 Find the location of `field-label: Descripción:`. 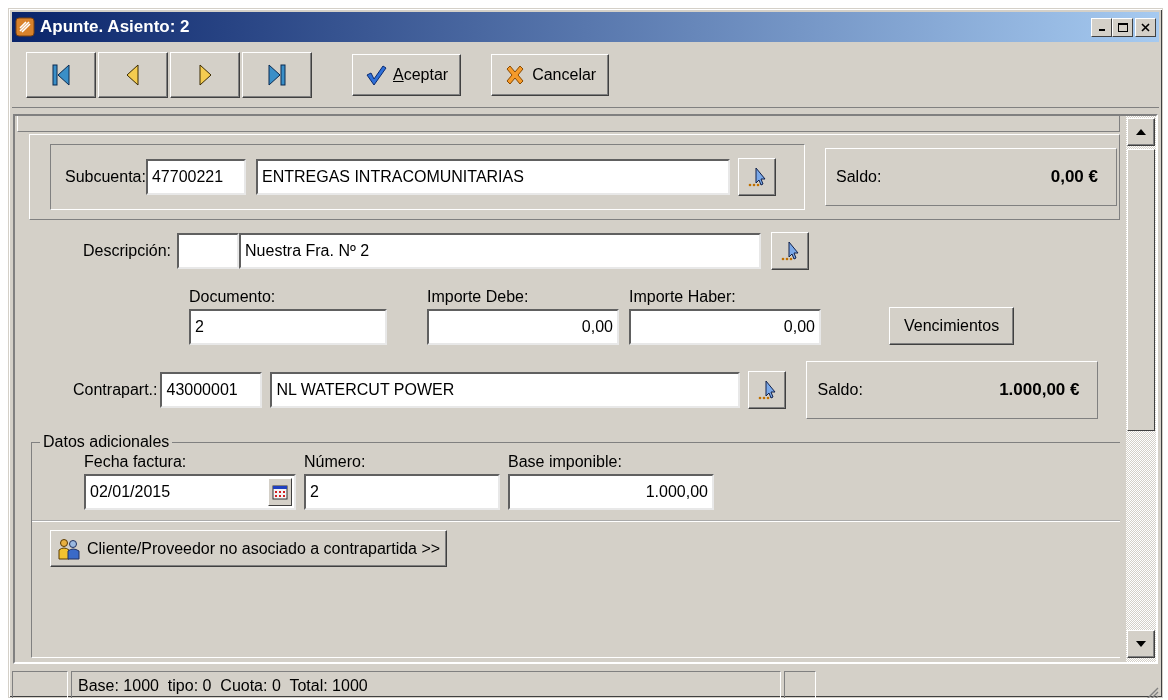

field-label: Descripción: is located at coordinates (127, 251).